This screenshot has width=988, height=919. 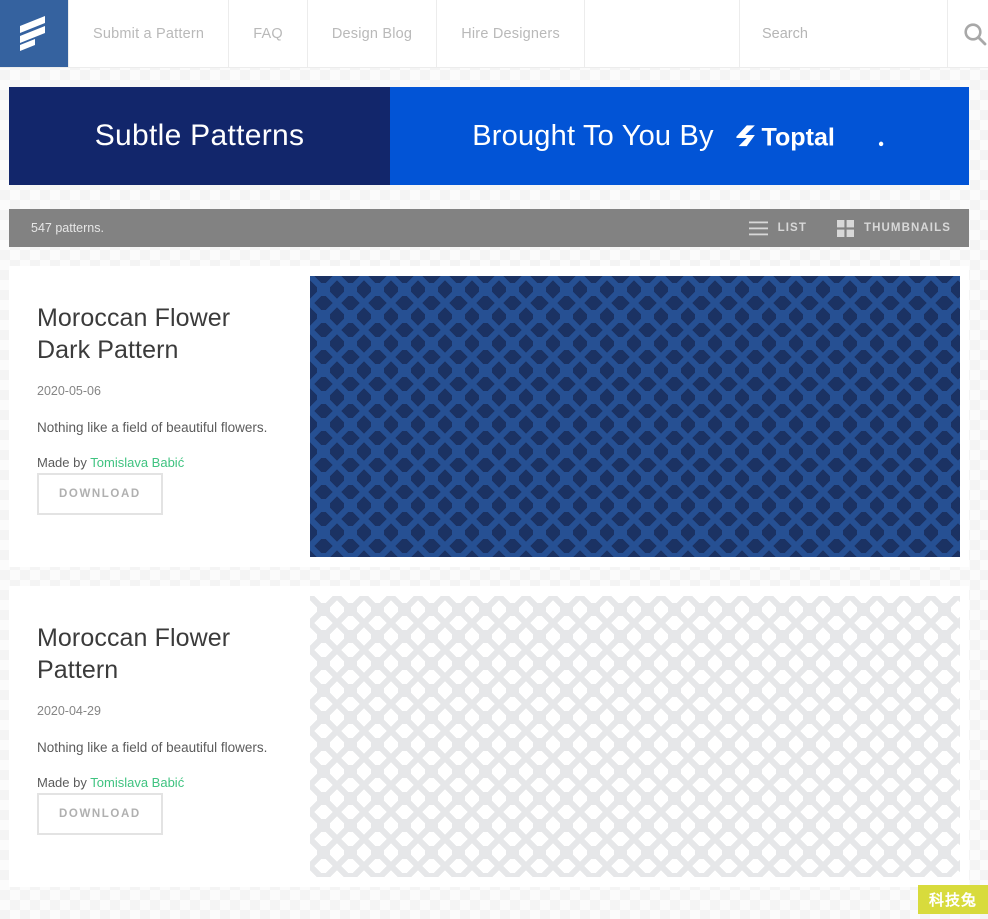 I want to click on banner-brand-title: Subtle Patterns, so click(x=199, y=135).